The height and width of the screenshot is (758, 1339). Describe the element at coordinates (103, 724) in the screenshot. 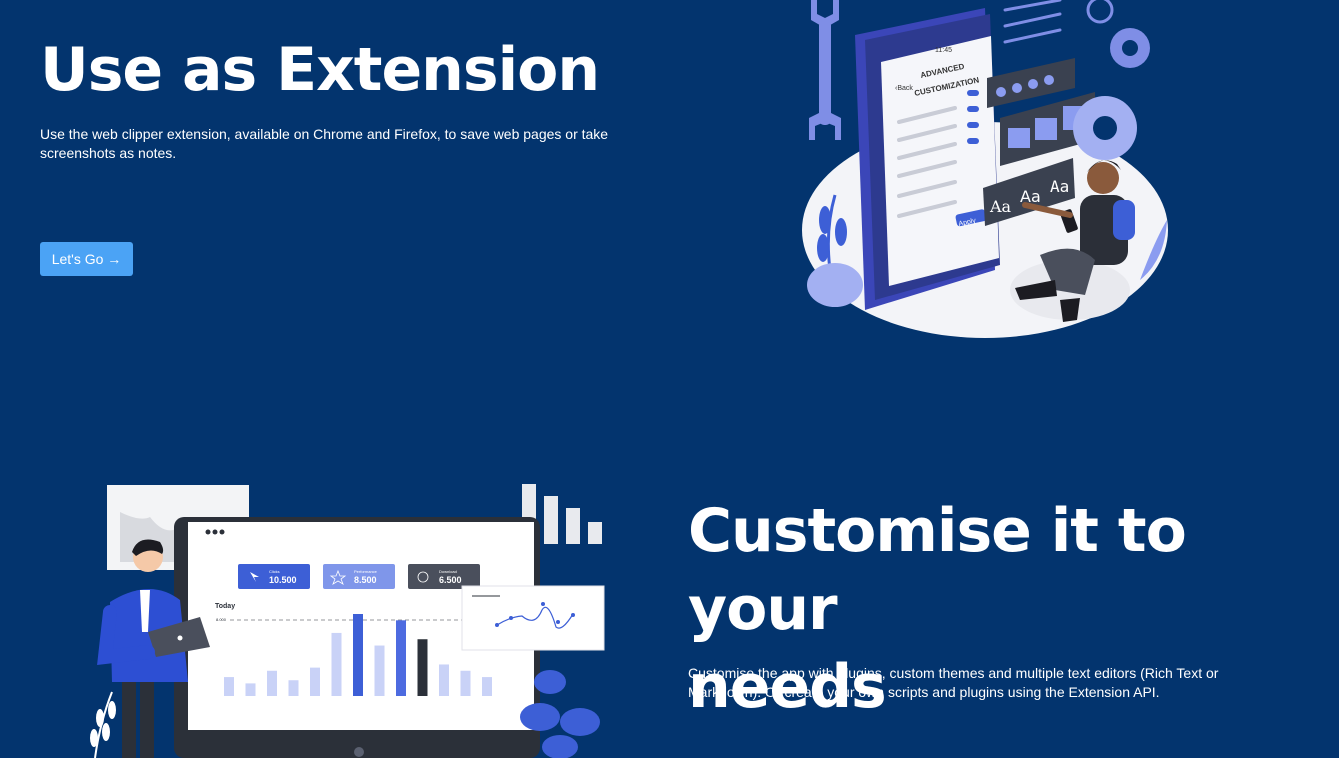

I see `plant-left-icon` at that location.